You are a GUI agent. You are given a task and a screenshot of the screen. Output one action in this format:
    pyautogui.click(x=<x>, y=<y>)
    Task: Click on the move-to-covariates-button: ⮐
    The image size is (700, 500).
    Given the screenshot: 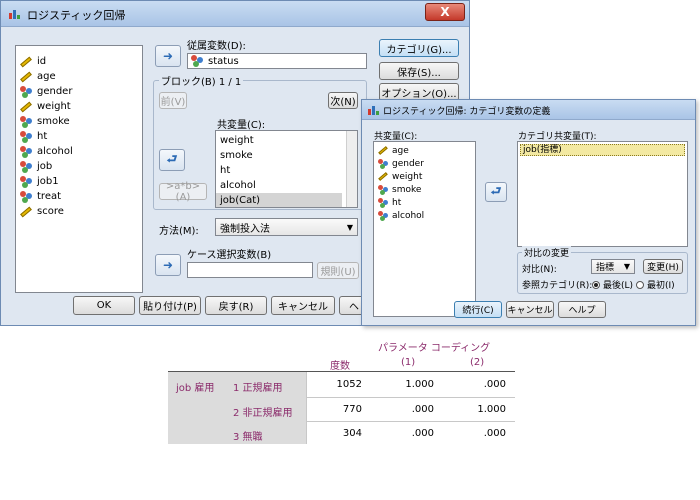 What is the action you would take?
    pyautogui.click(x=172, y=160)
    